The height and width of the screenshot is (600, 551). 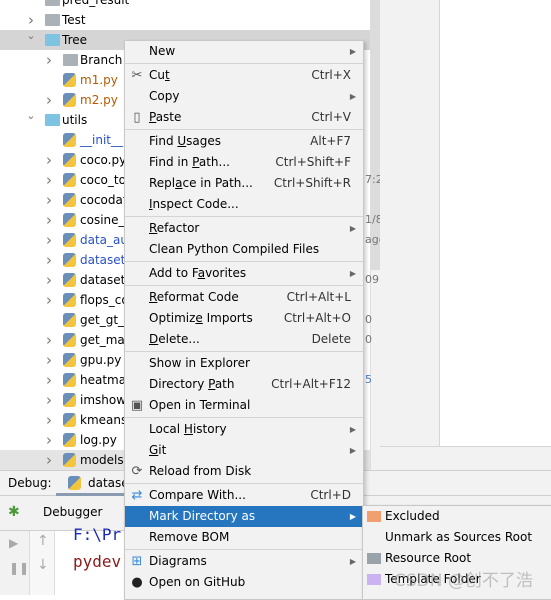 What do you see at coordinates (244, 561) in the screenshot?
I see `menu-item-diagrams: ⊞ Diagrams ▶` at bounding box center [244, 561].